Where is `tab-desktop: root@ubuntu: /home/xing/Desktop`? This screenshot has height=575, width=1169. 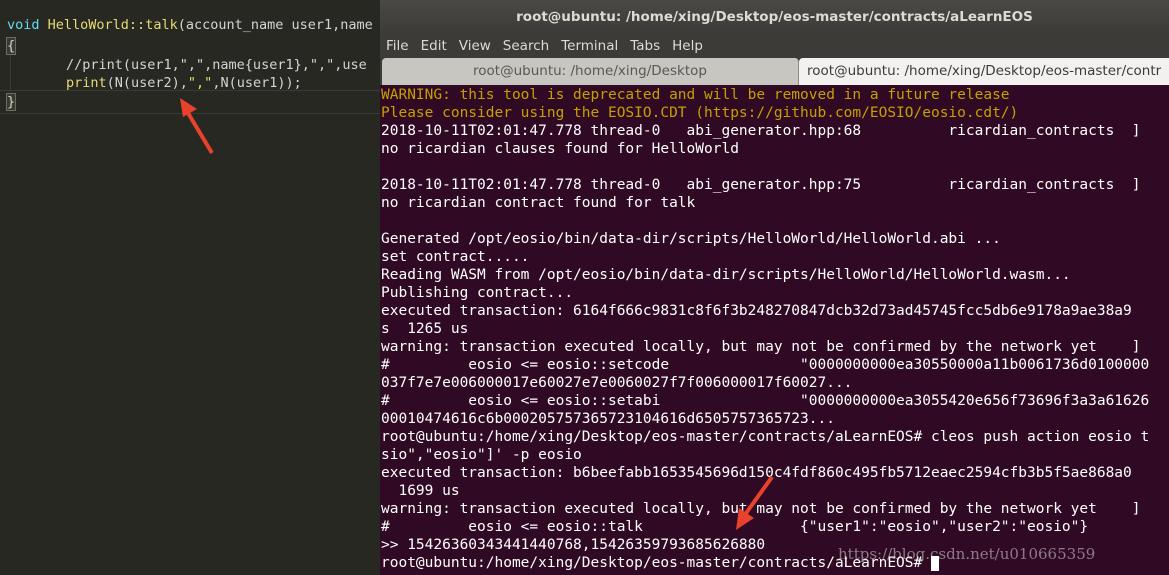
tab-desktop: root@ubuntu: /home/xing/Desktop is located at coordinates (590, 71).